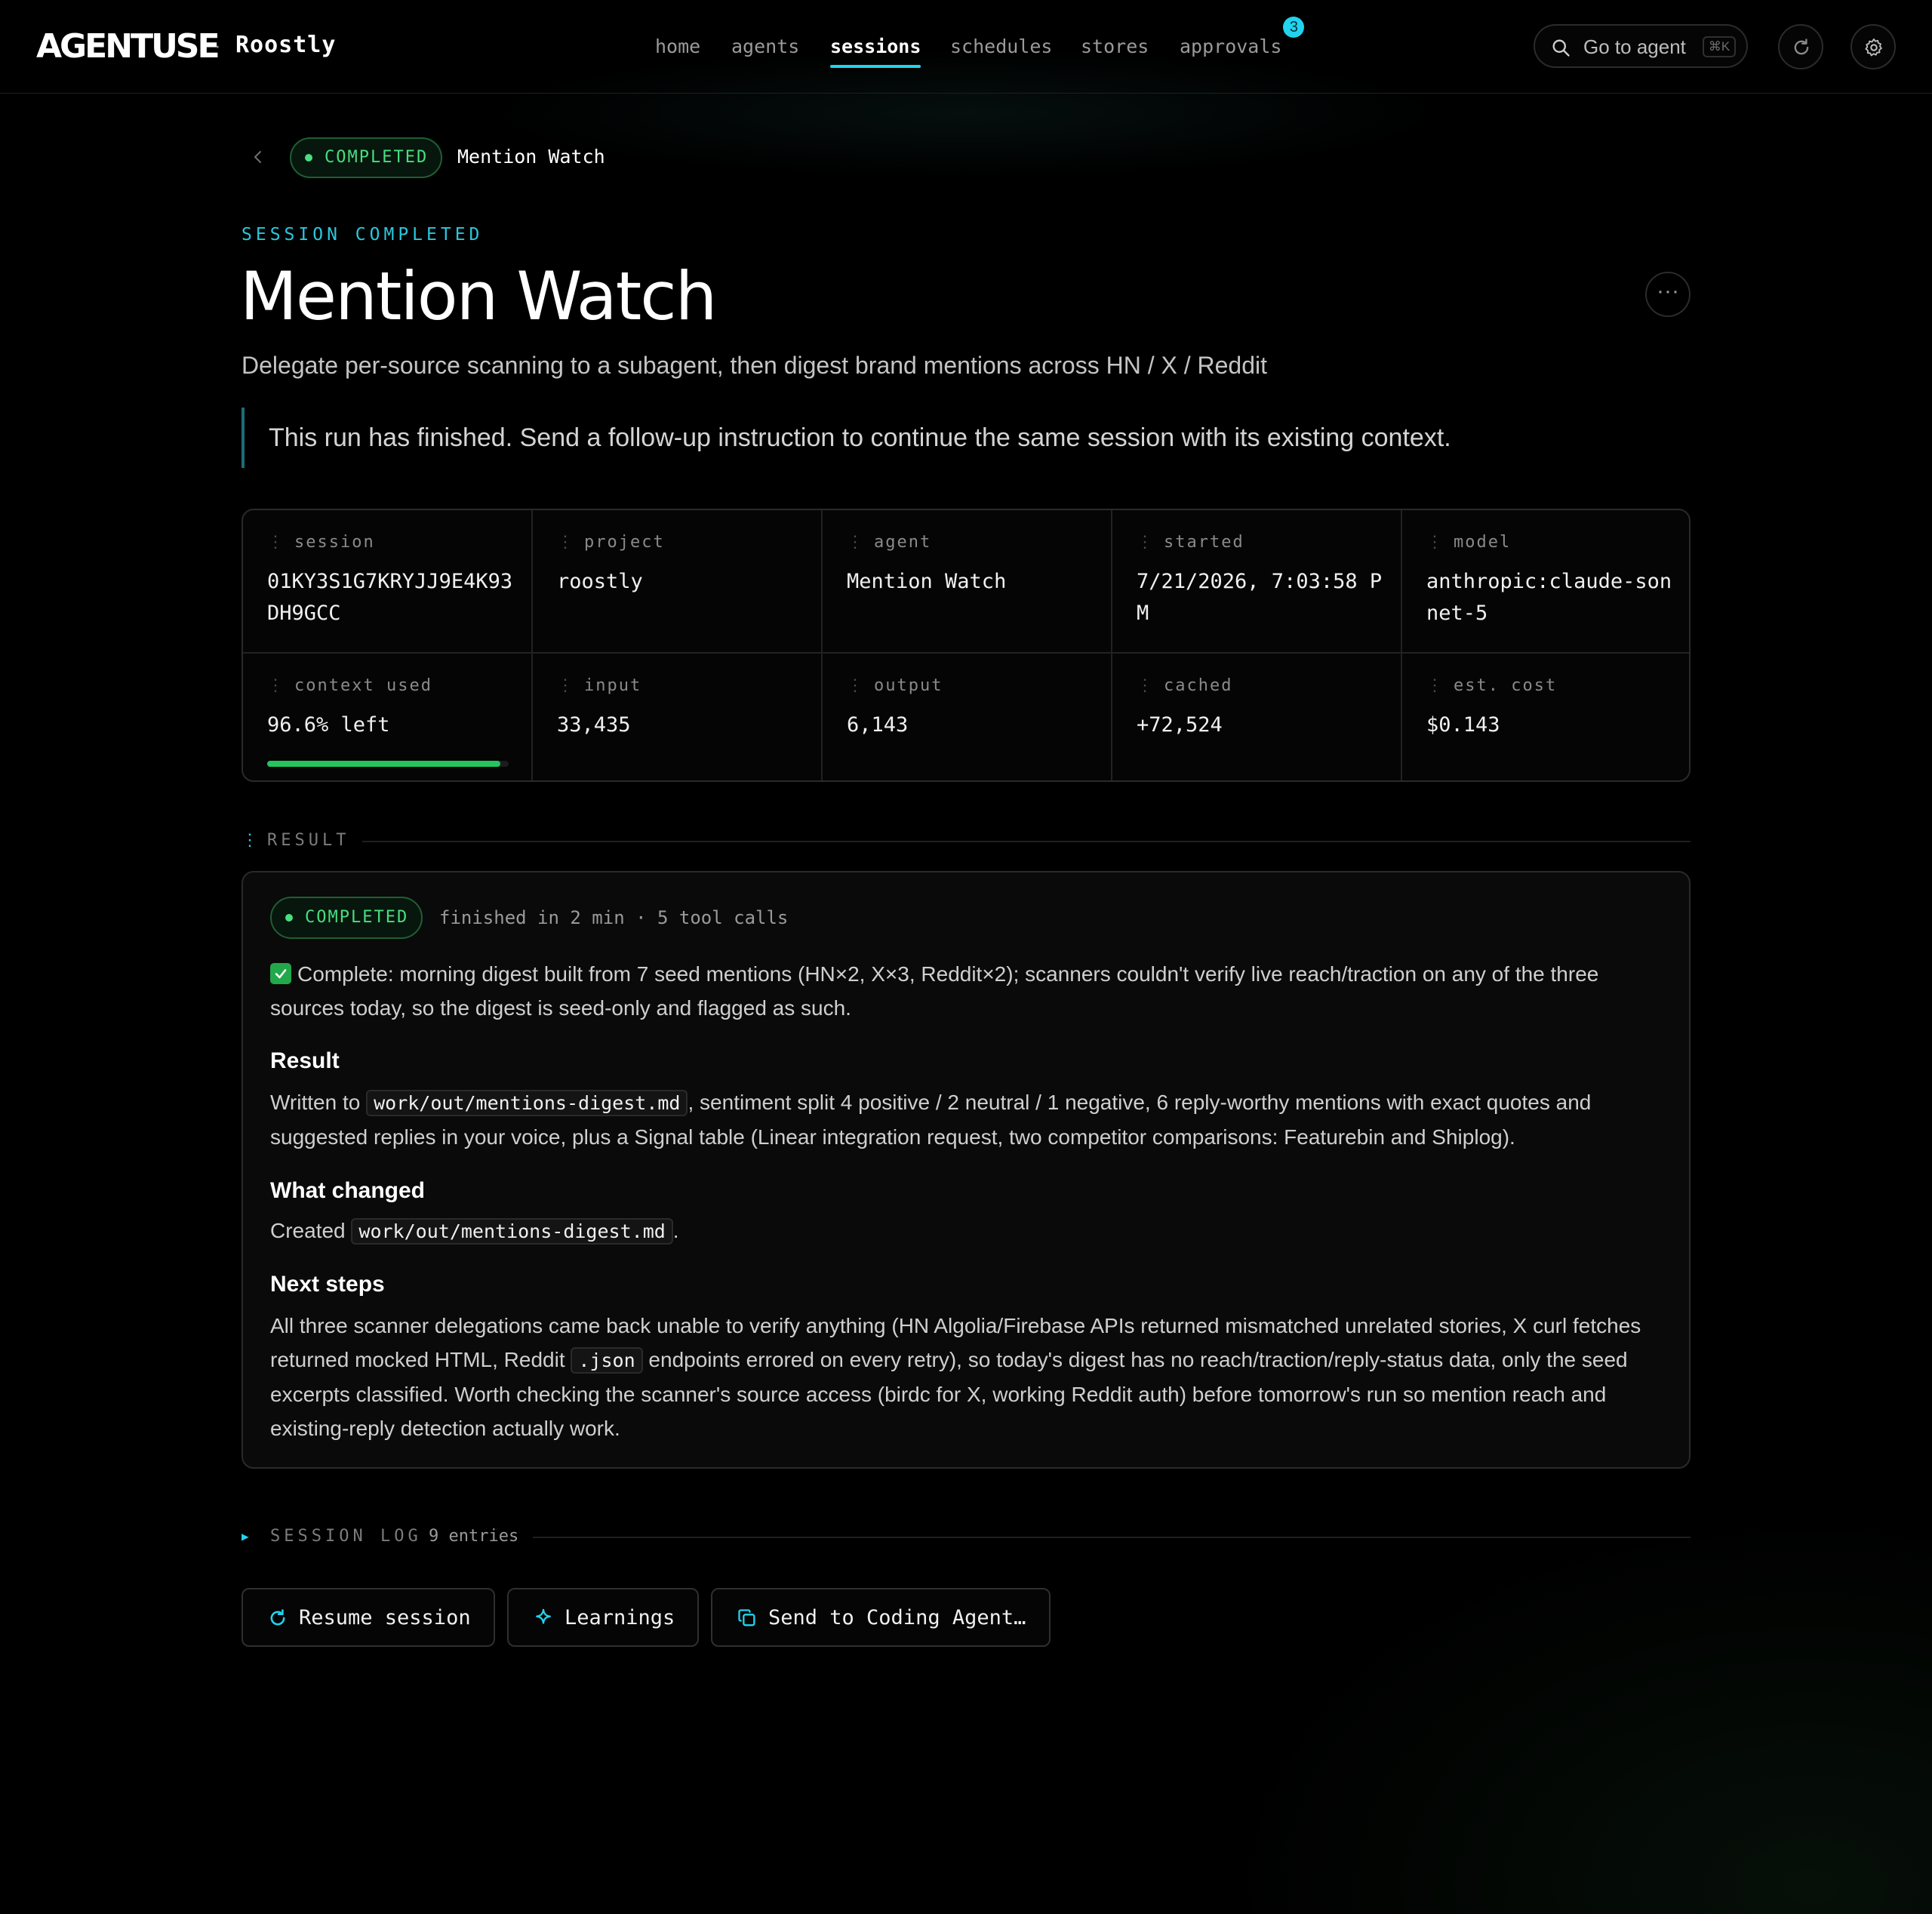 The image size is (1932, 1914). Describe the element at coordinates (1190, 542) in the screenshot. I see `stat-label: started` at that location.